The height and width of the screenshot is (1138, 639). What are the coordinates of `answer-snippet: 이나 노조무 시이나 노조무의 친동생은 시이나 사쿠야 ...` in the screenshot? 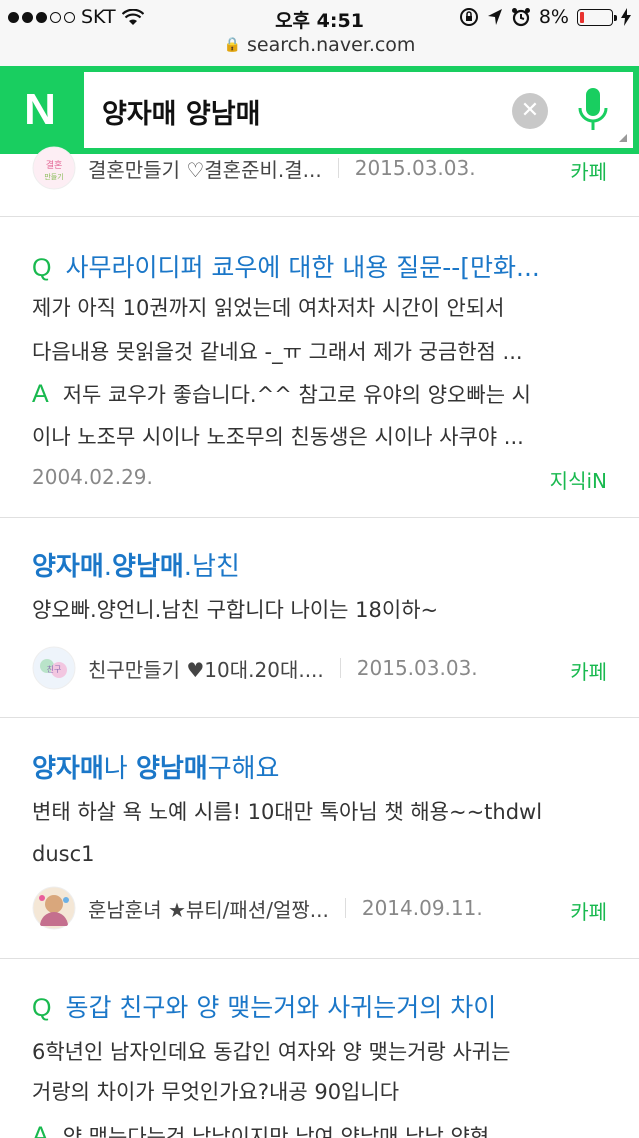 It's located at (278, 437).